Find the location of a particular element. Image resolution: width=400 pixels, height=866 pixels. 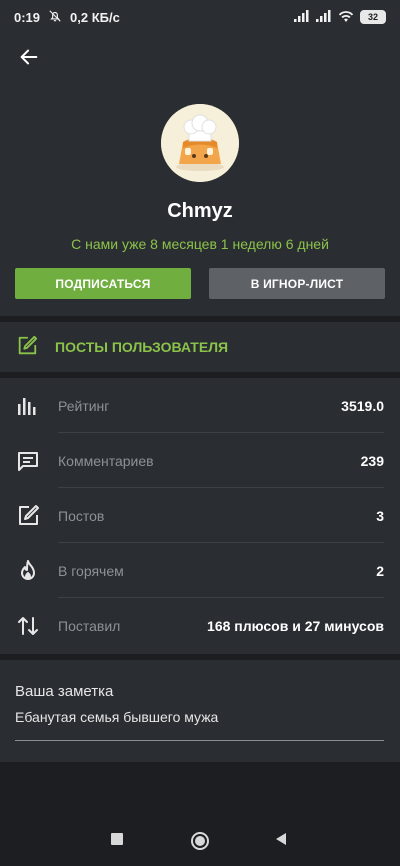

stat-value: 2 is located at coordinates (380, 570).